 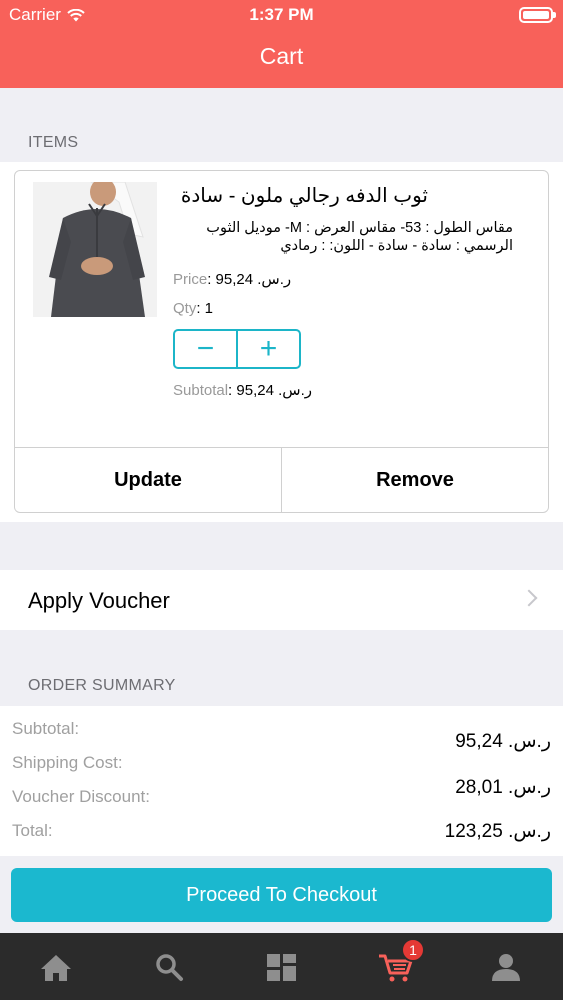 I want to click on proceed-to-checkout-button: Proceed To Checkout, so click(x=281, y=895).